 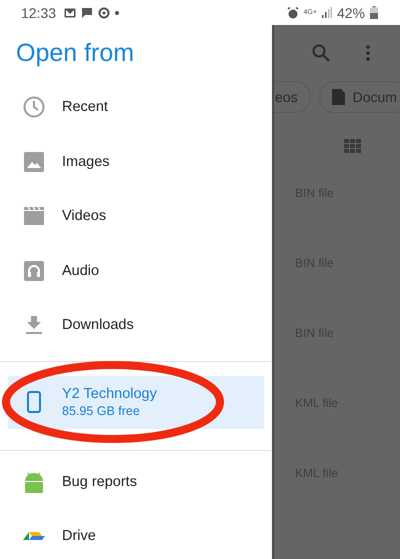 I want to click on drawer-item: Videos, so click(x=136, y=216).